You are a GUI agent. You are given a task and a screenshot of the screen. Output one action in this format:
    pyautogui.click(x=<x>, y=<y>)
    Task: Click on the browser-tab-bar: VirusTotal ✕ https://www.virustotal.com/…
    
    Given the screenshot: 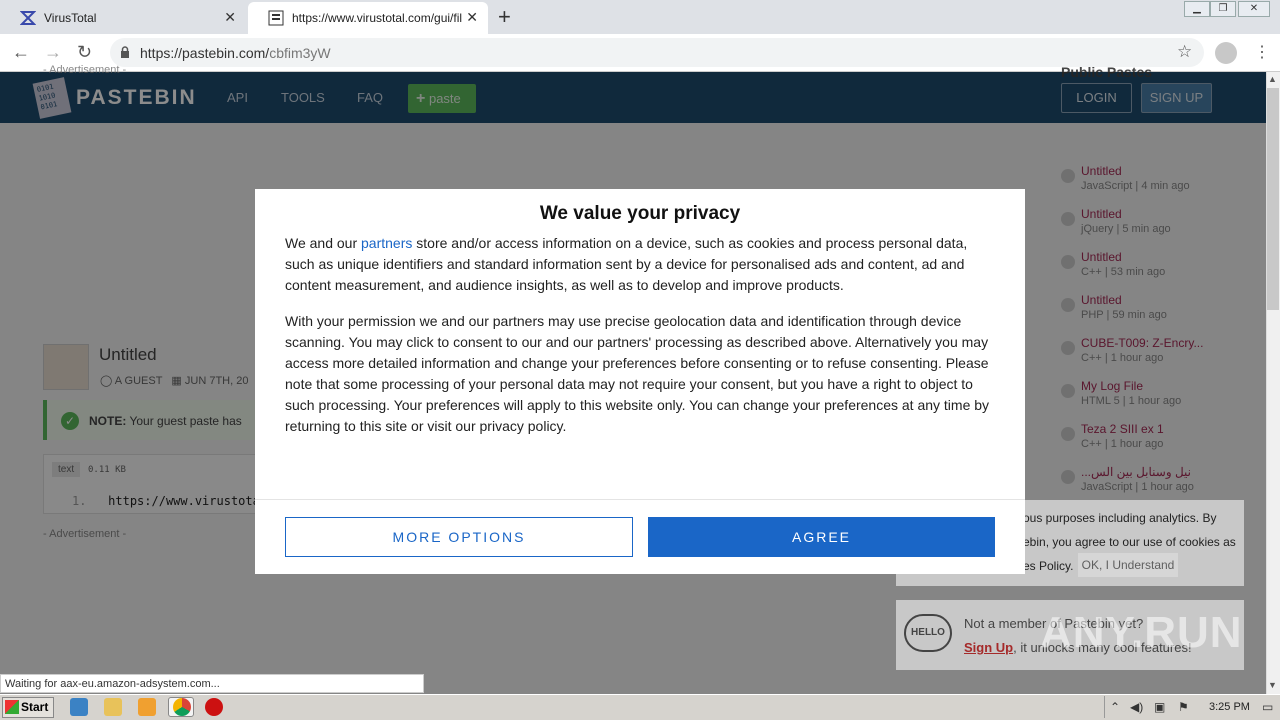 What is the action you would take?
    pyautogui.click(x=640, y=17)
    